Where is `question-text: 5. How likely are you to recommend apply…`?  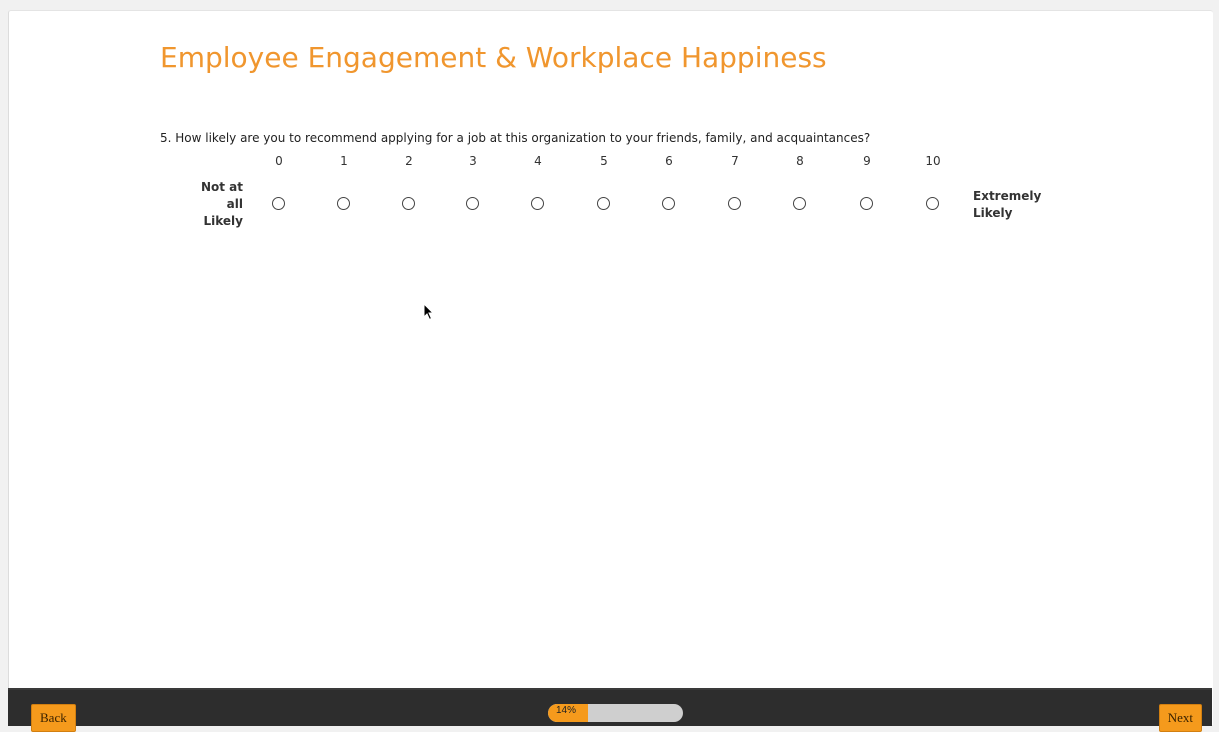
question-text: 5. How likely are you to recommend apply… is located at coordinates (515, 138).